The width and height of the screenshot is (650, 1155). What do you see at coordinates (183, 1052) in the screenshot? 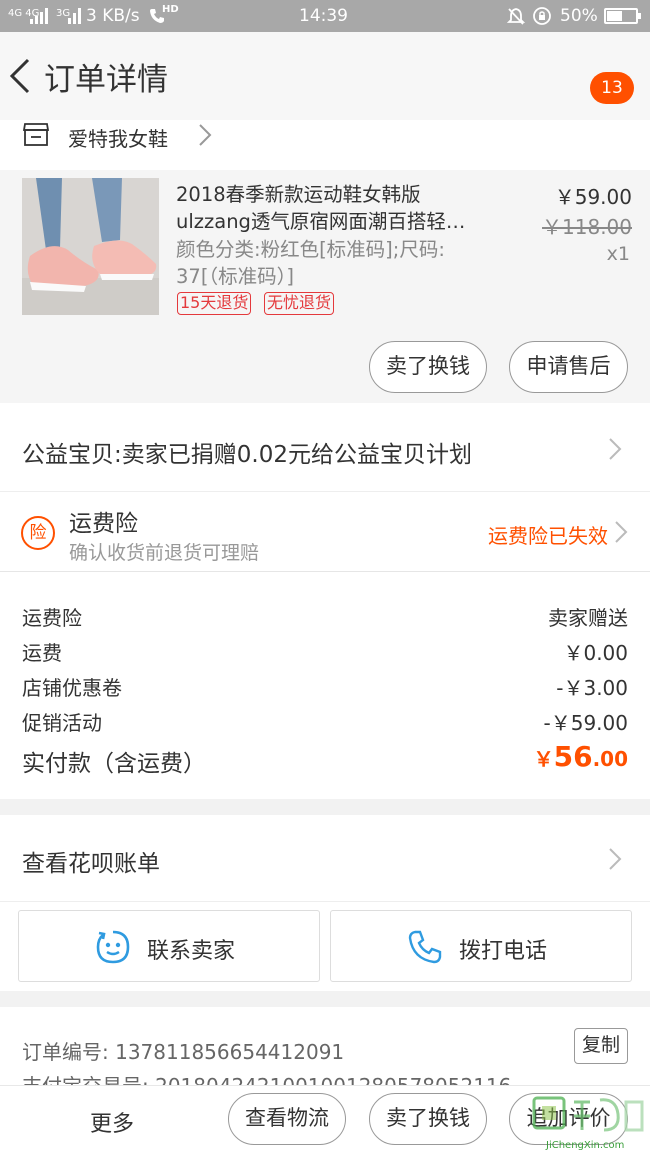
I see `order-number: 订单编号: 137811856654412091` at bounding box center [183, 1052].